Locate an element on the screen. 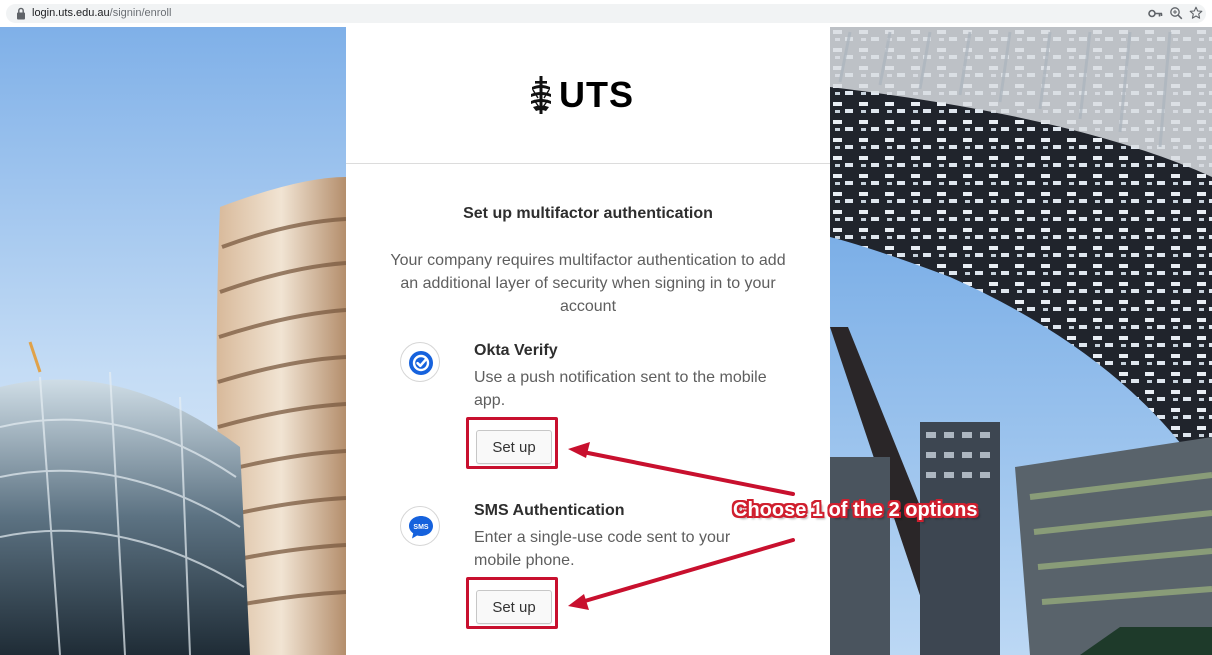 This screenshot has height=655, width=1212. factor-icon-wrapper is located at coordinates (420, 362).